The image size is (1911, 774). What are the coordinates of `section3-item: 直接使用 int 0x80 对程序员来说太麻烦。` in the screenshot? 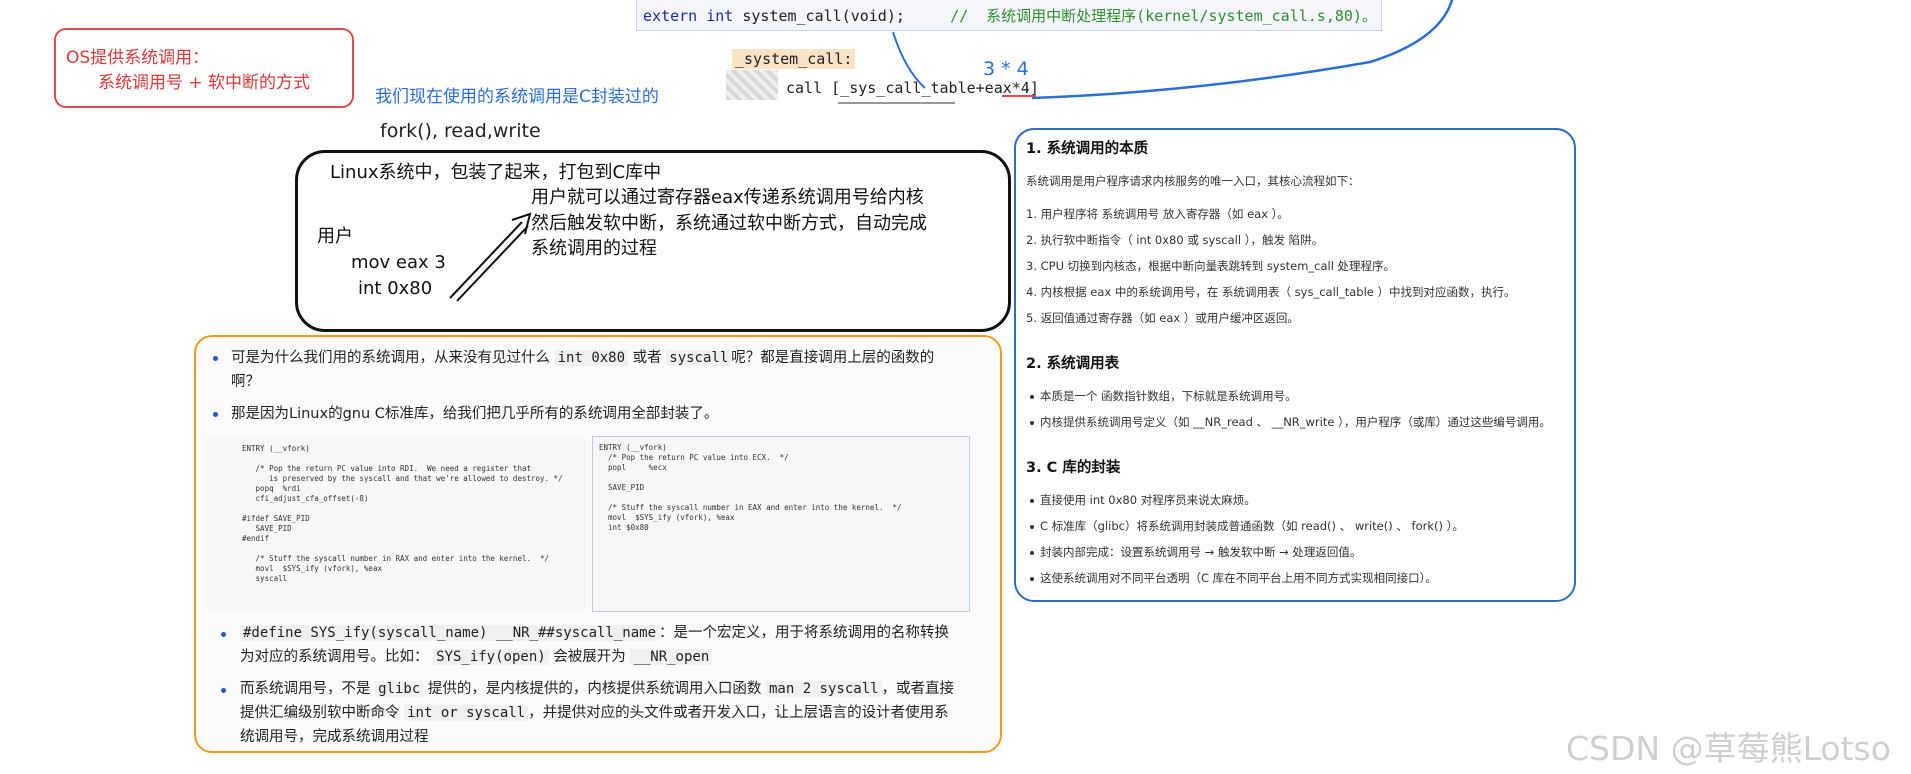 It's located at (1148, 500).